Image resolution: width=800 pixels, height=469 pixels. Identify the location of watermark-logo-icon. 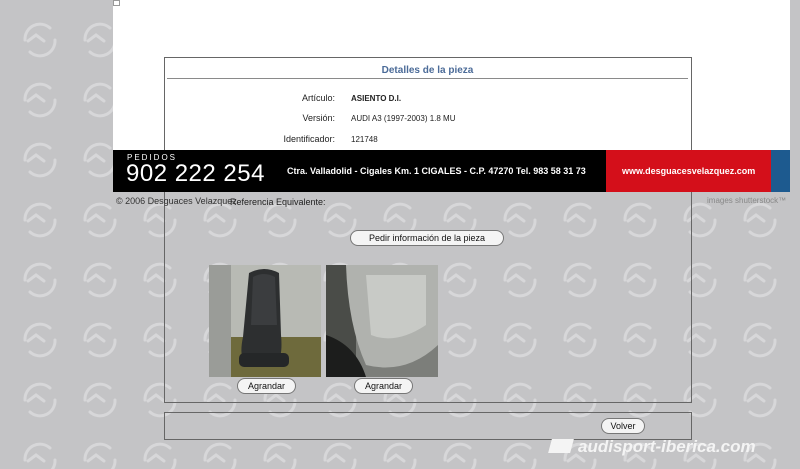
(561, 446).